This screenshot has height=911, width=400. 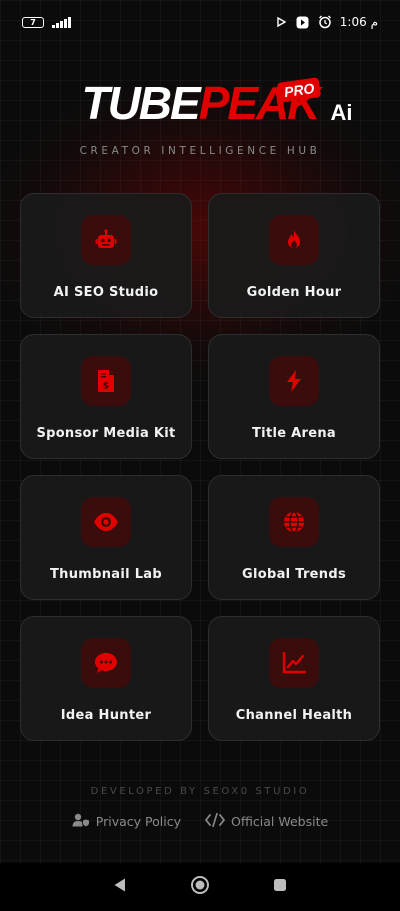 What do you see at coordinates (200, 821) in the screenshot?
I see `footer-links: Privacy Policy Official Website` at bounding box center [200, 821].